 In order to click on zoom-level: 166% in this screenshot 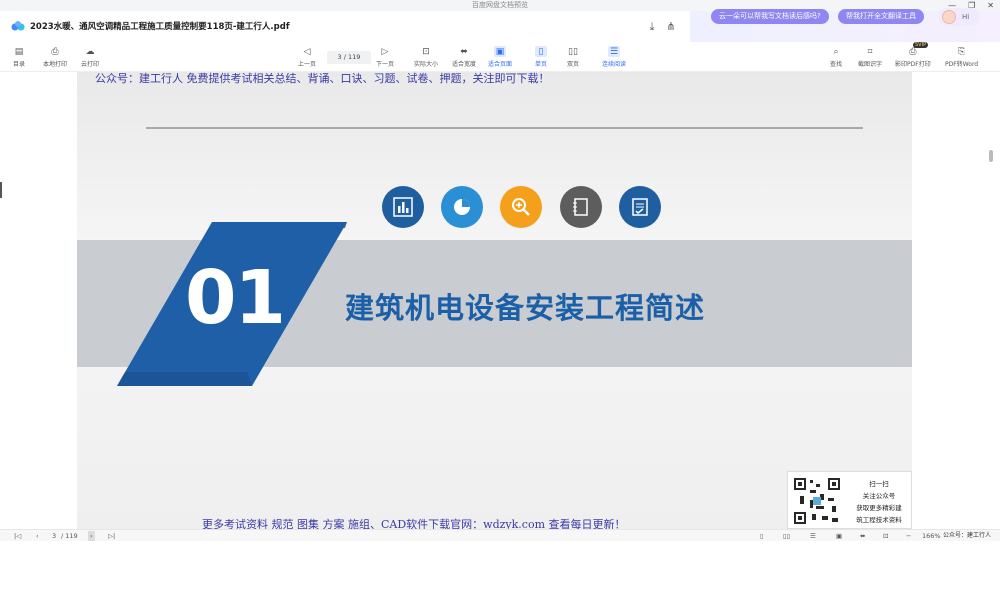, I will do `click(931, 536)`.